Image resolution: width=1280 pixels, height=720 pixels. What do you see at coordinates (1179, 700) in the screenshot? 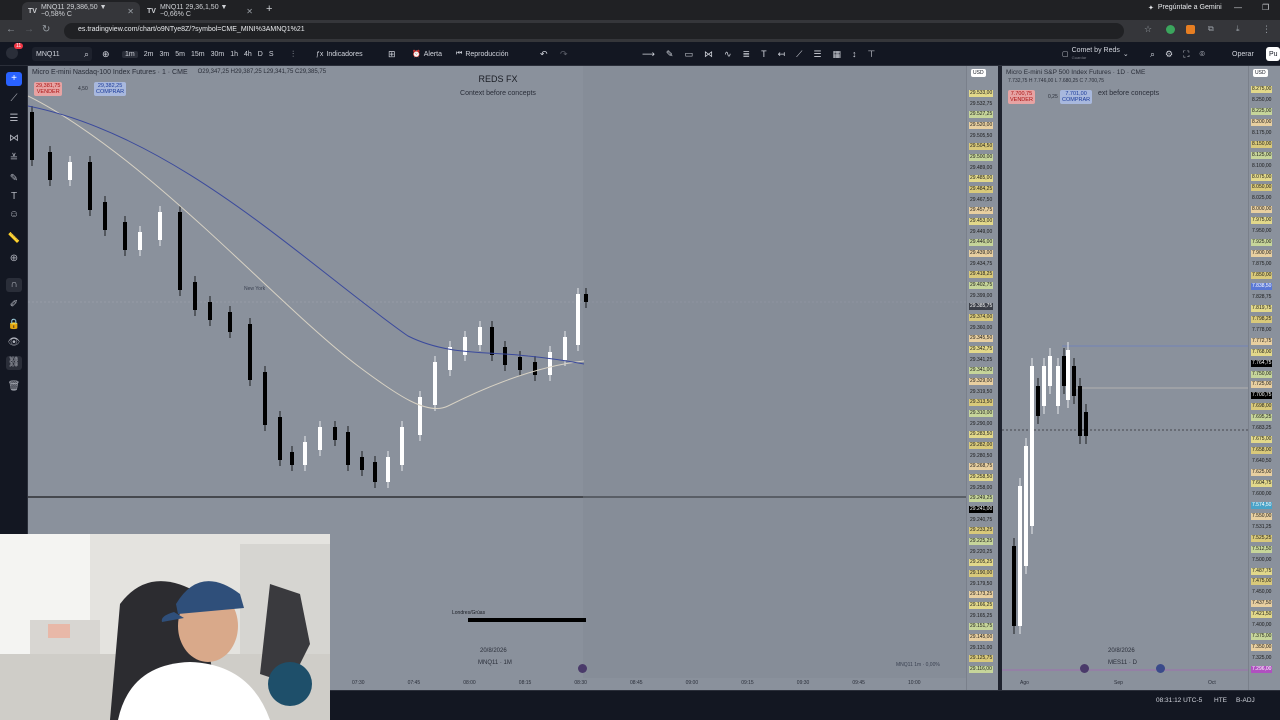
I see `clock-readout: 08:31:12 UTC-5` at bounding box center [1179, 700].